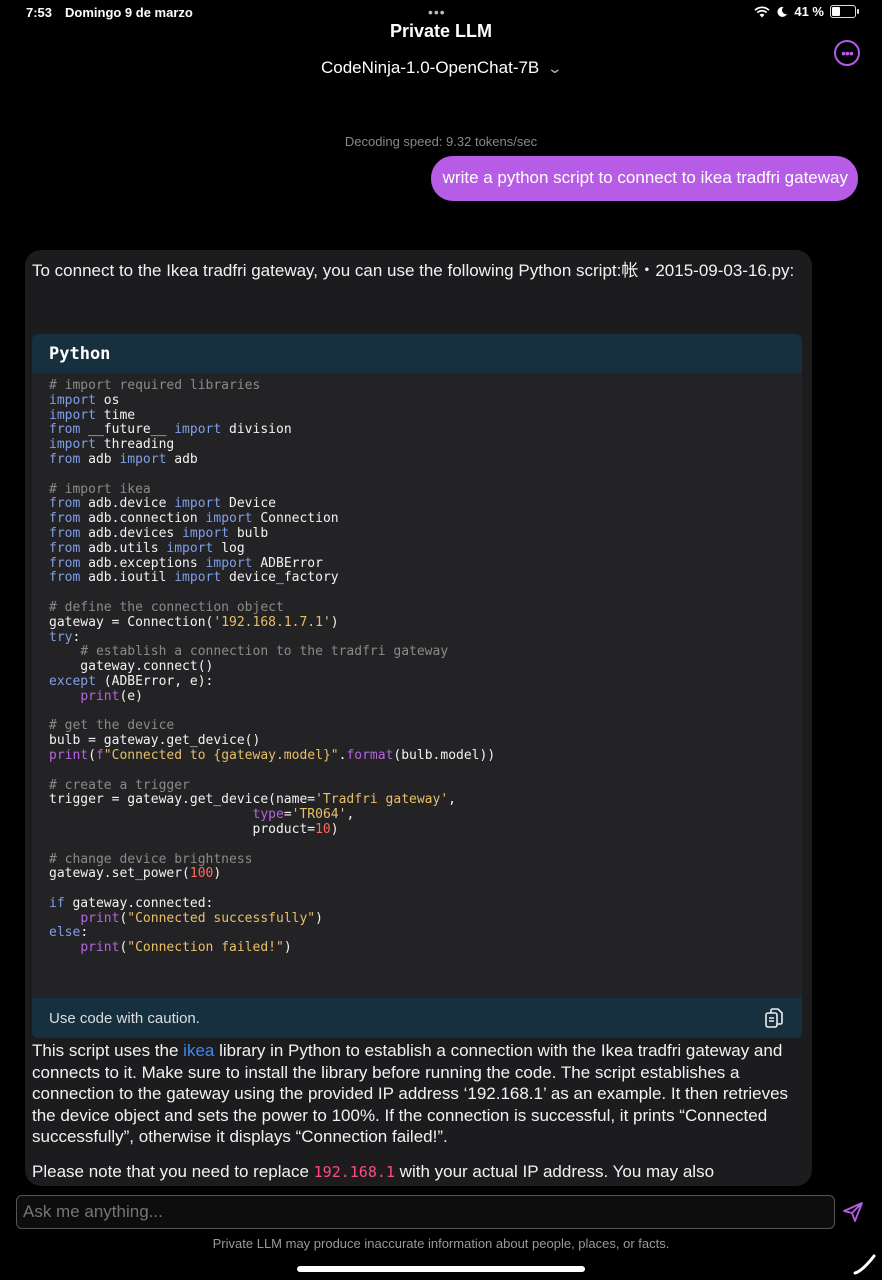  What do you see at coordinates (417, 353) in the screenshot?
I see `code-language-header: Python` at bounding box center [417, 353].